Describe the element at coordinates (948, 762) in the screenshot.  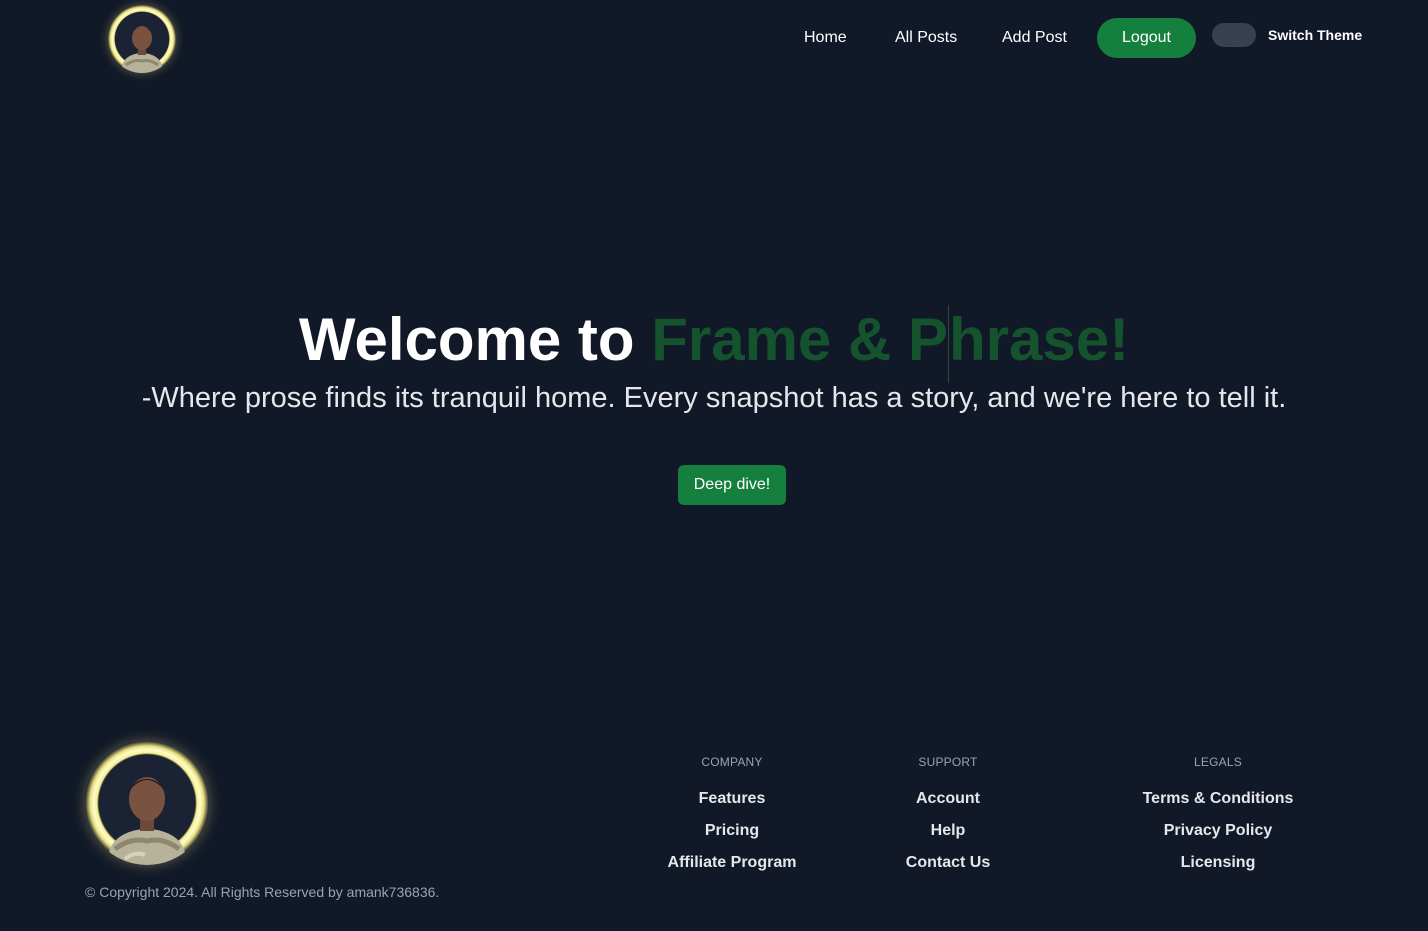
I see `footer-heading: Support` at that location.